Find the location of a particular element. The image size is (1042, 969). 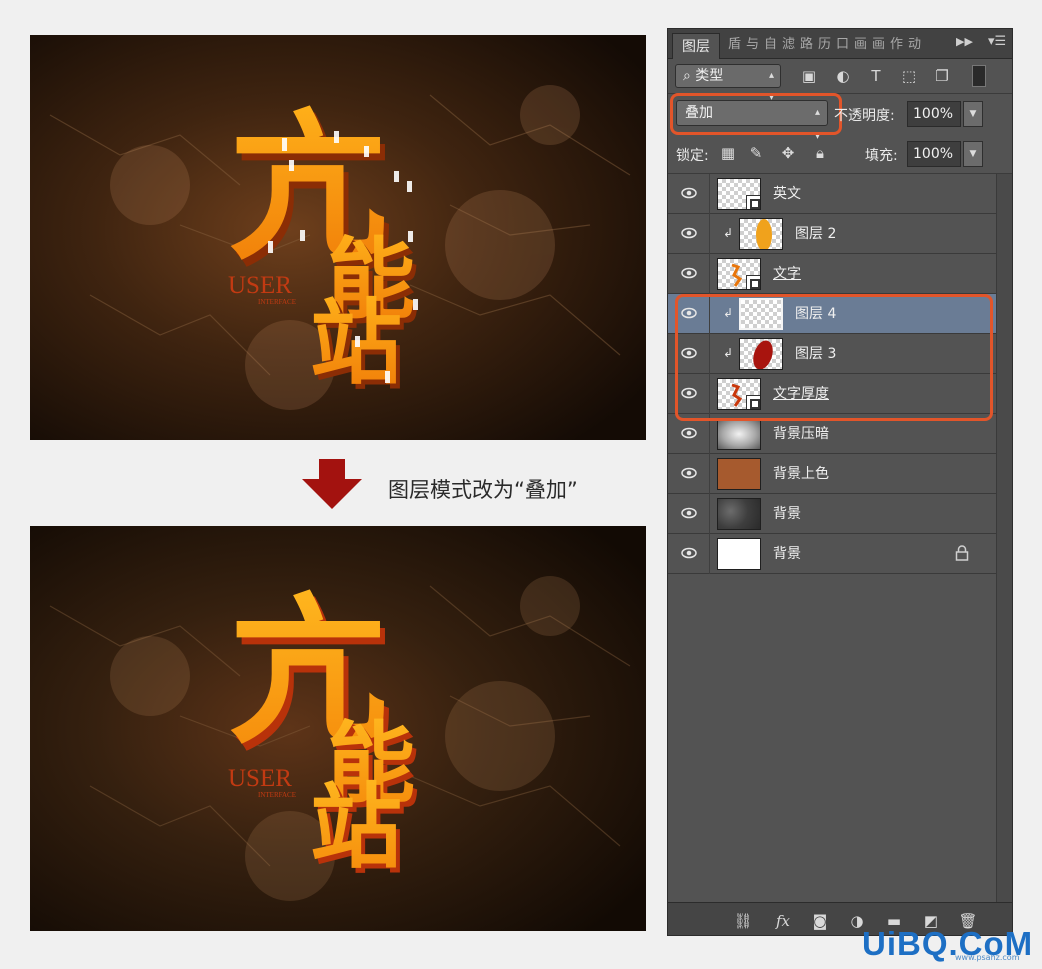

layer-name: 背景上色 is located at coordinates (801, 474).